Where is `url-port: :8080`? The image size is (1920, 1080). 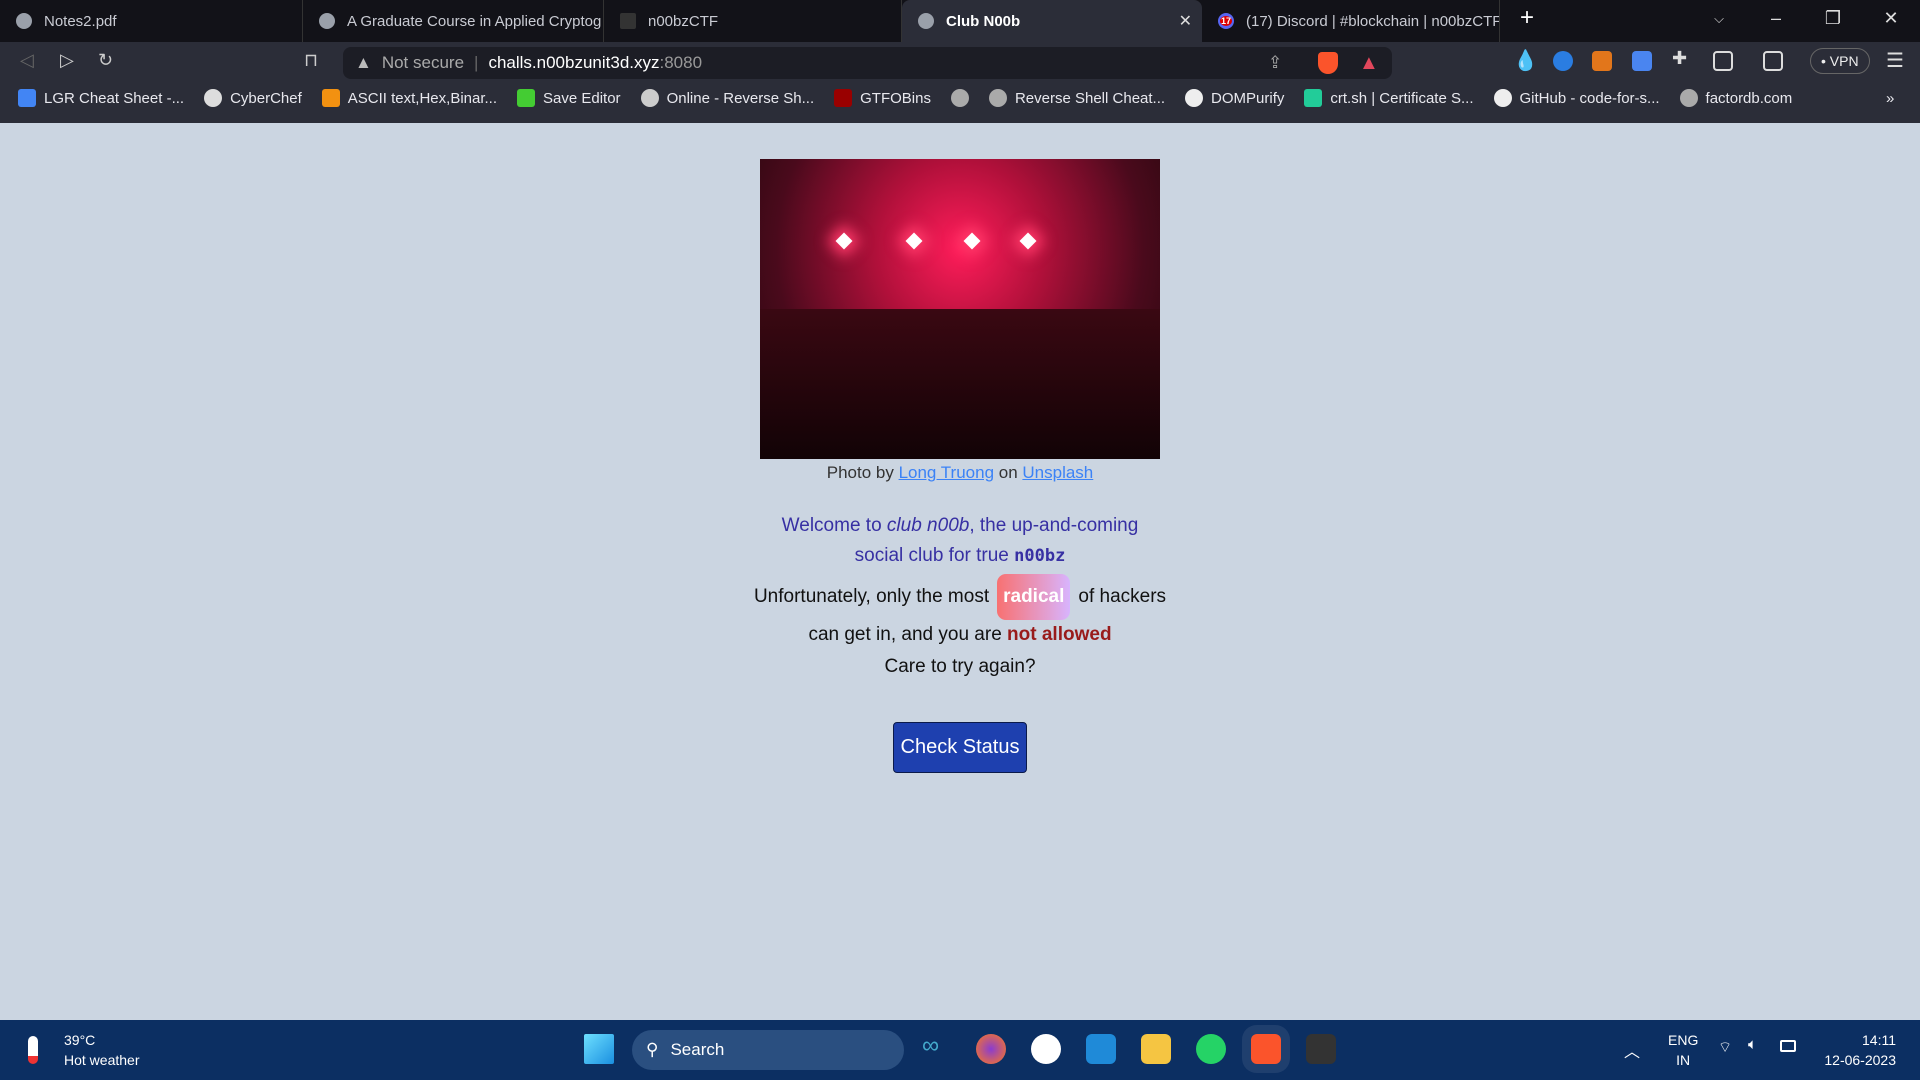
url-port: :8080 is located at coordinates (681, 62).